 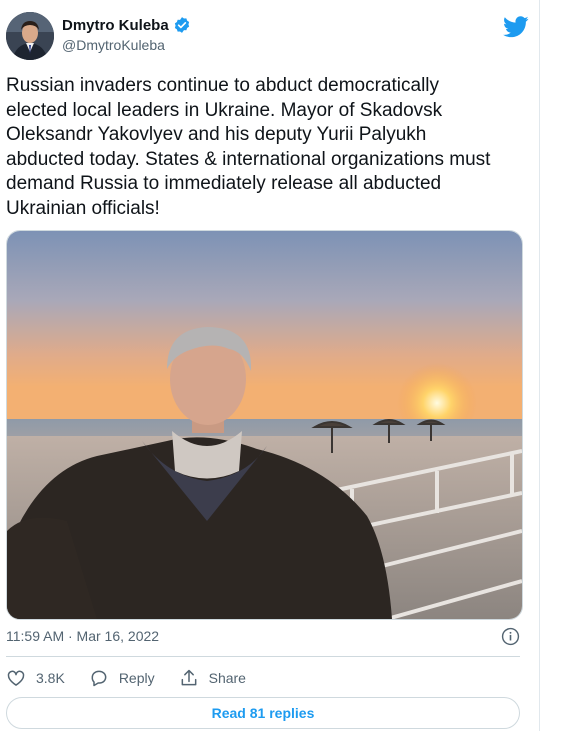 What do you see at coordinates (263, 713) in the screenshot?
I see `read-replies-button: Read 81 replies` at bounding box center [263, 713].